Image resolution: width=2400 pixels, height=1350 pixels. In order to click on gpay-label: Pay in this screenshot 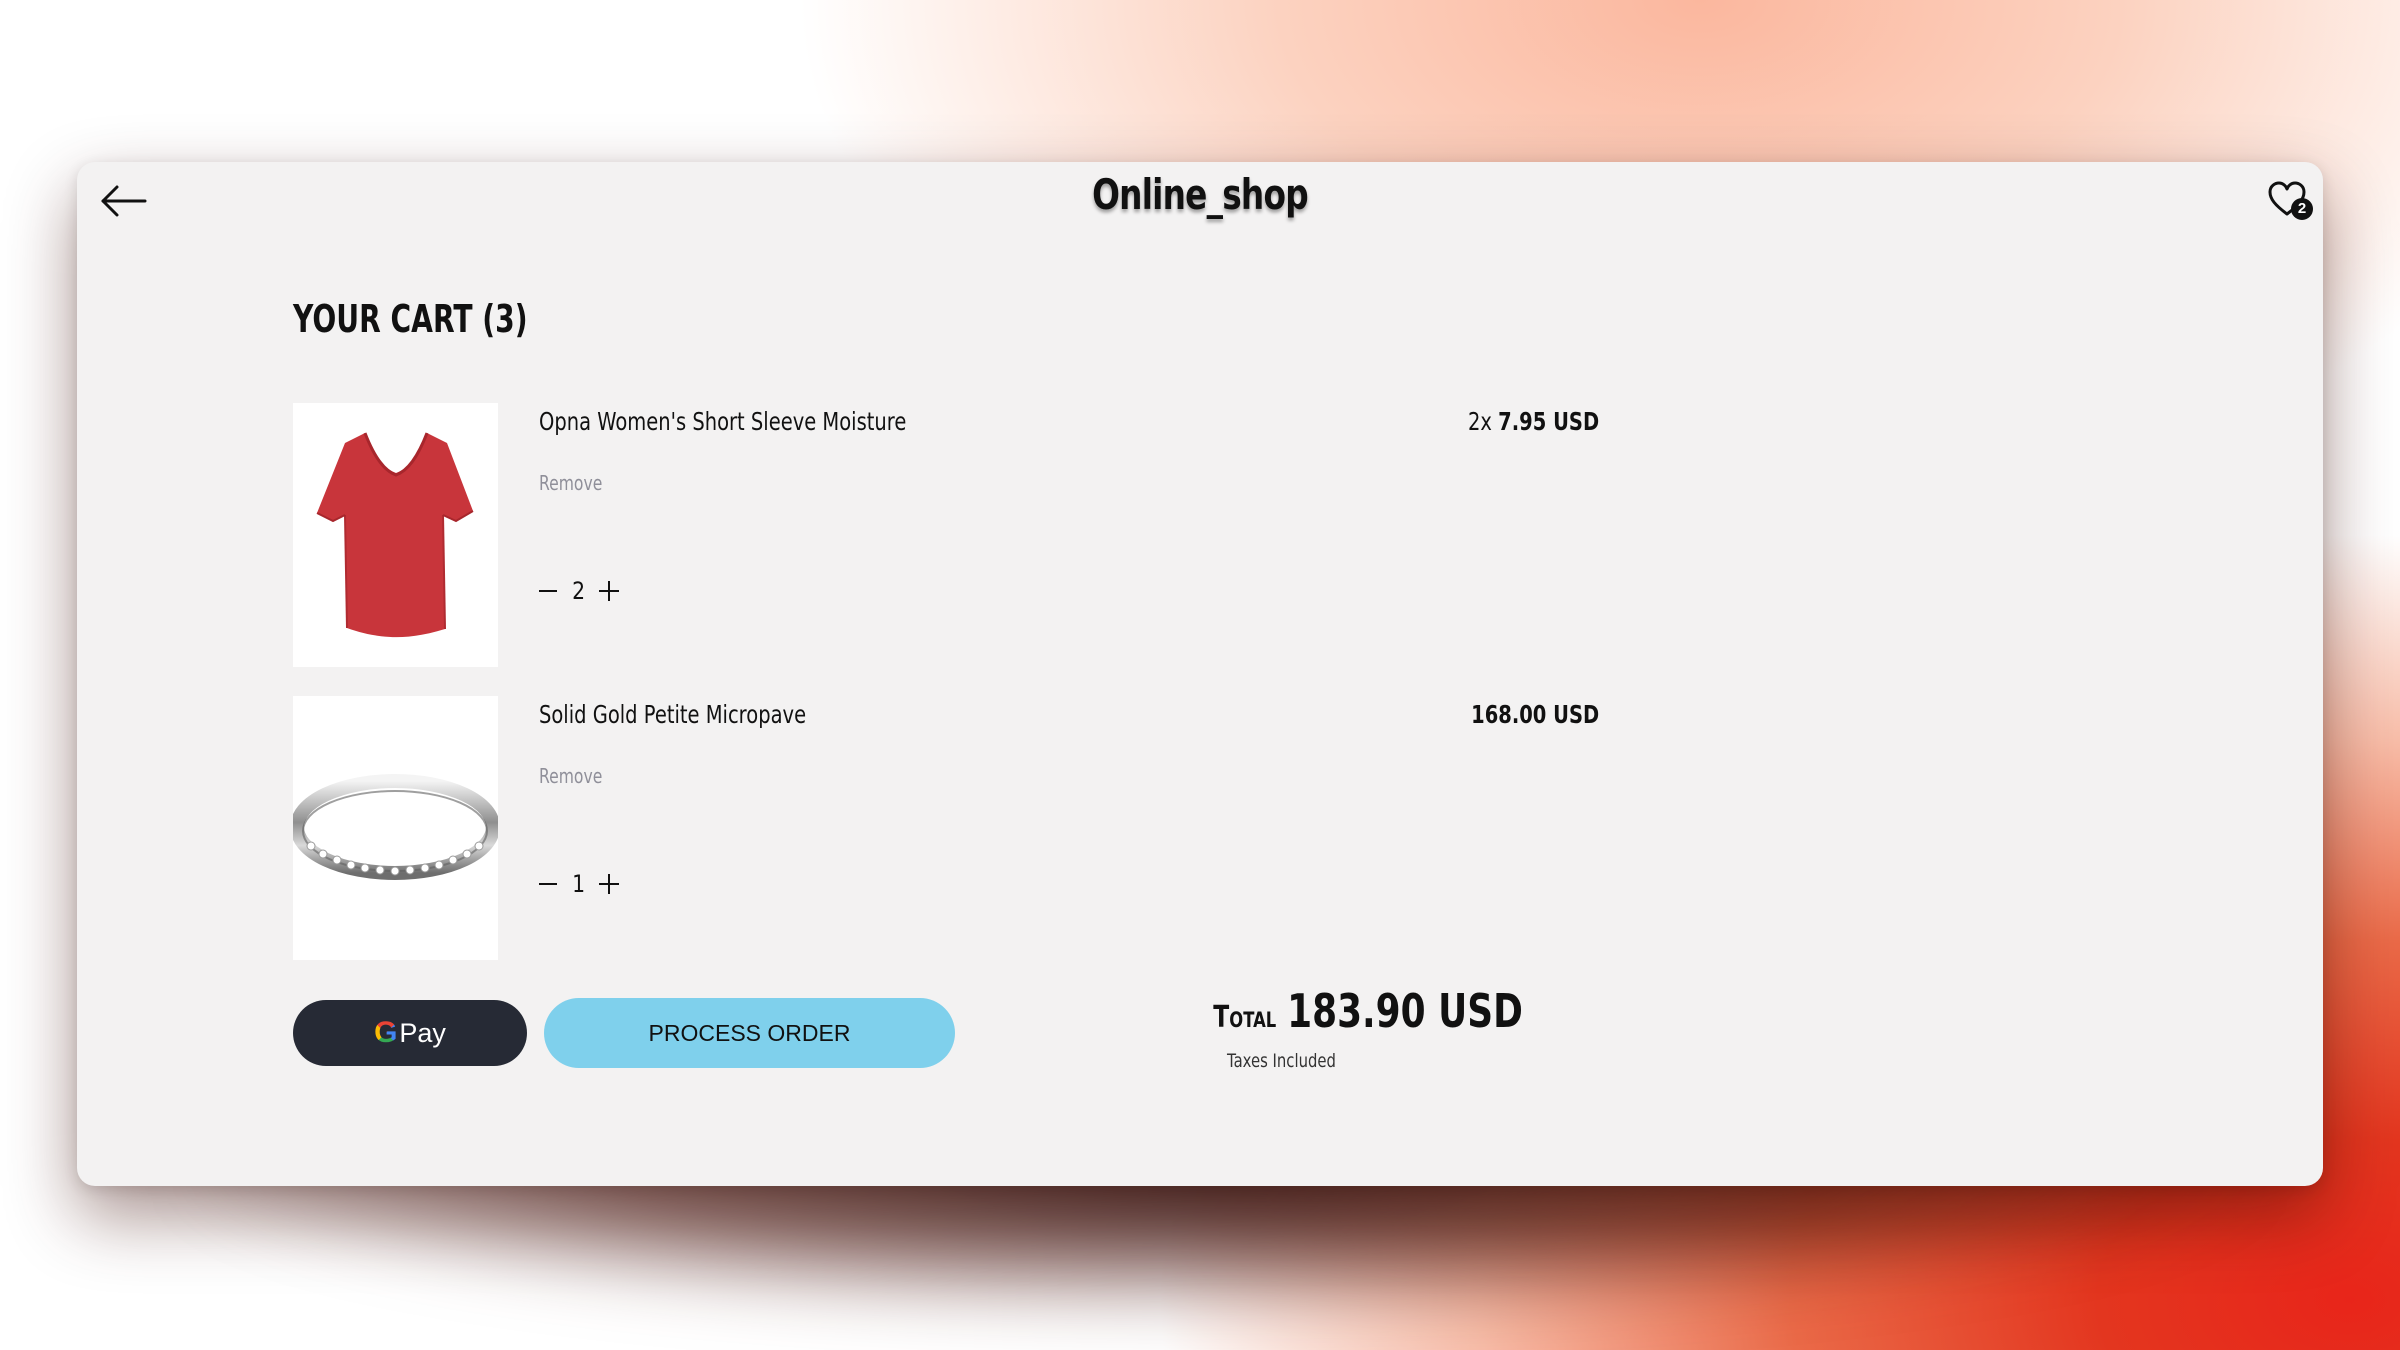, I will do `click(422, 1032)`.